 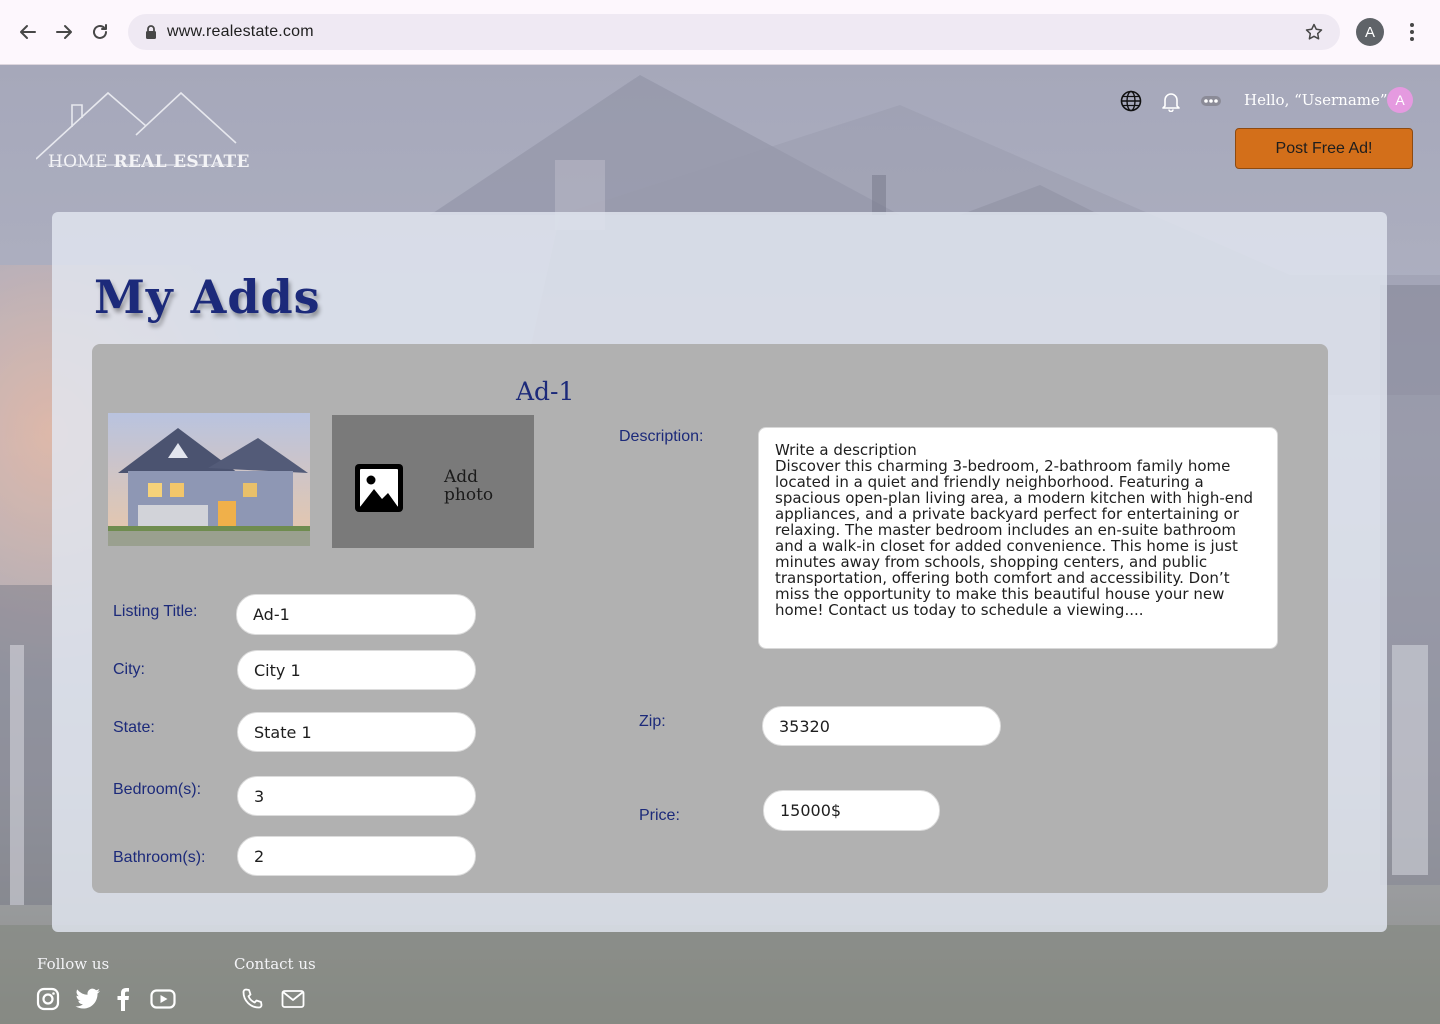 I want to click on follow-us-label: Follow us, so click(x=73, y=964).